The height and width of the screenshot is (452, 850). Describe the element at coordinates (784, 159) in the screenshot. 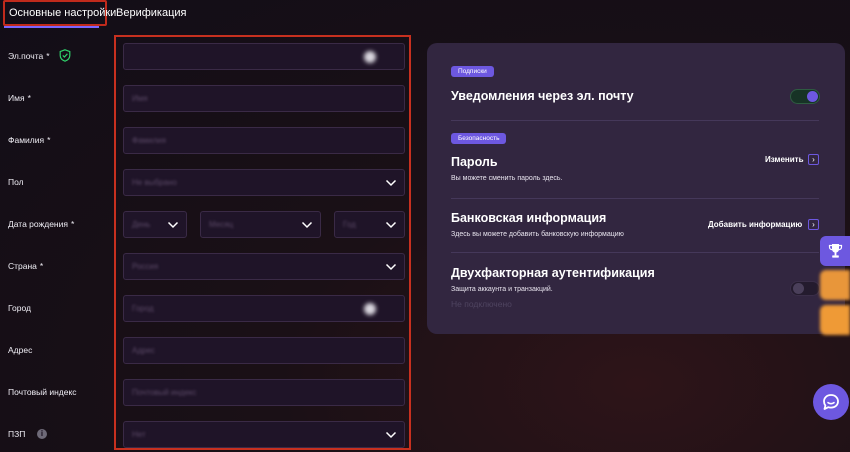

I see `change-password-link: Изменить` at that location.